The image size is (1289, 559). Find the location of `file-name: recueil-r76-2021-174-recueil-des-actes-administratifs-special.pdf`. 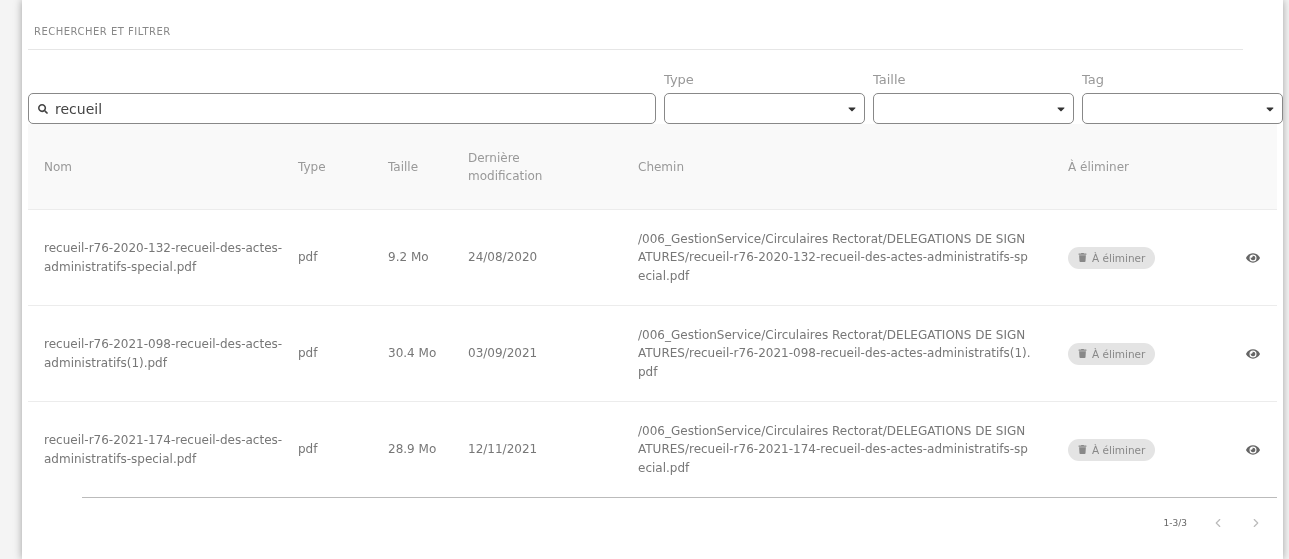

file-name: recueil-r76-2021-174-recueil-des-actes-administratifs-special.pdf is located at coordinates (163, 449).